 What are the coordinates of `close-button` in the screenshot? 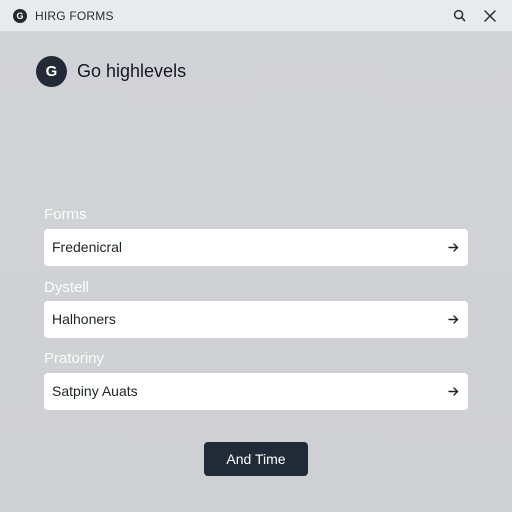 It's located at (490, 16).